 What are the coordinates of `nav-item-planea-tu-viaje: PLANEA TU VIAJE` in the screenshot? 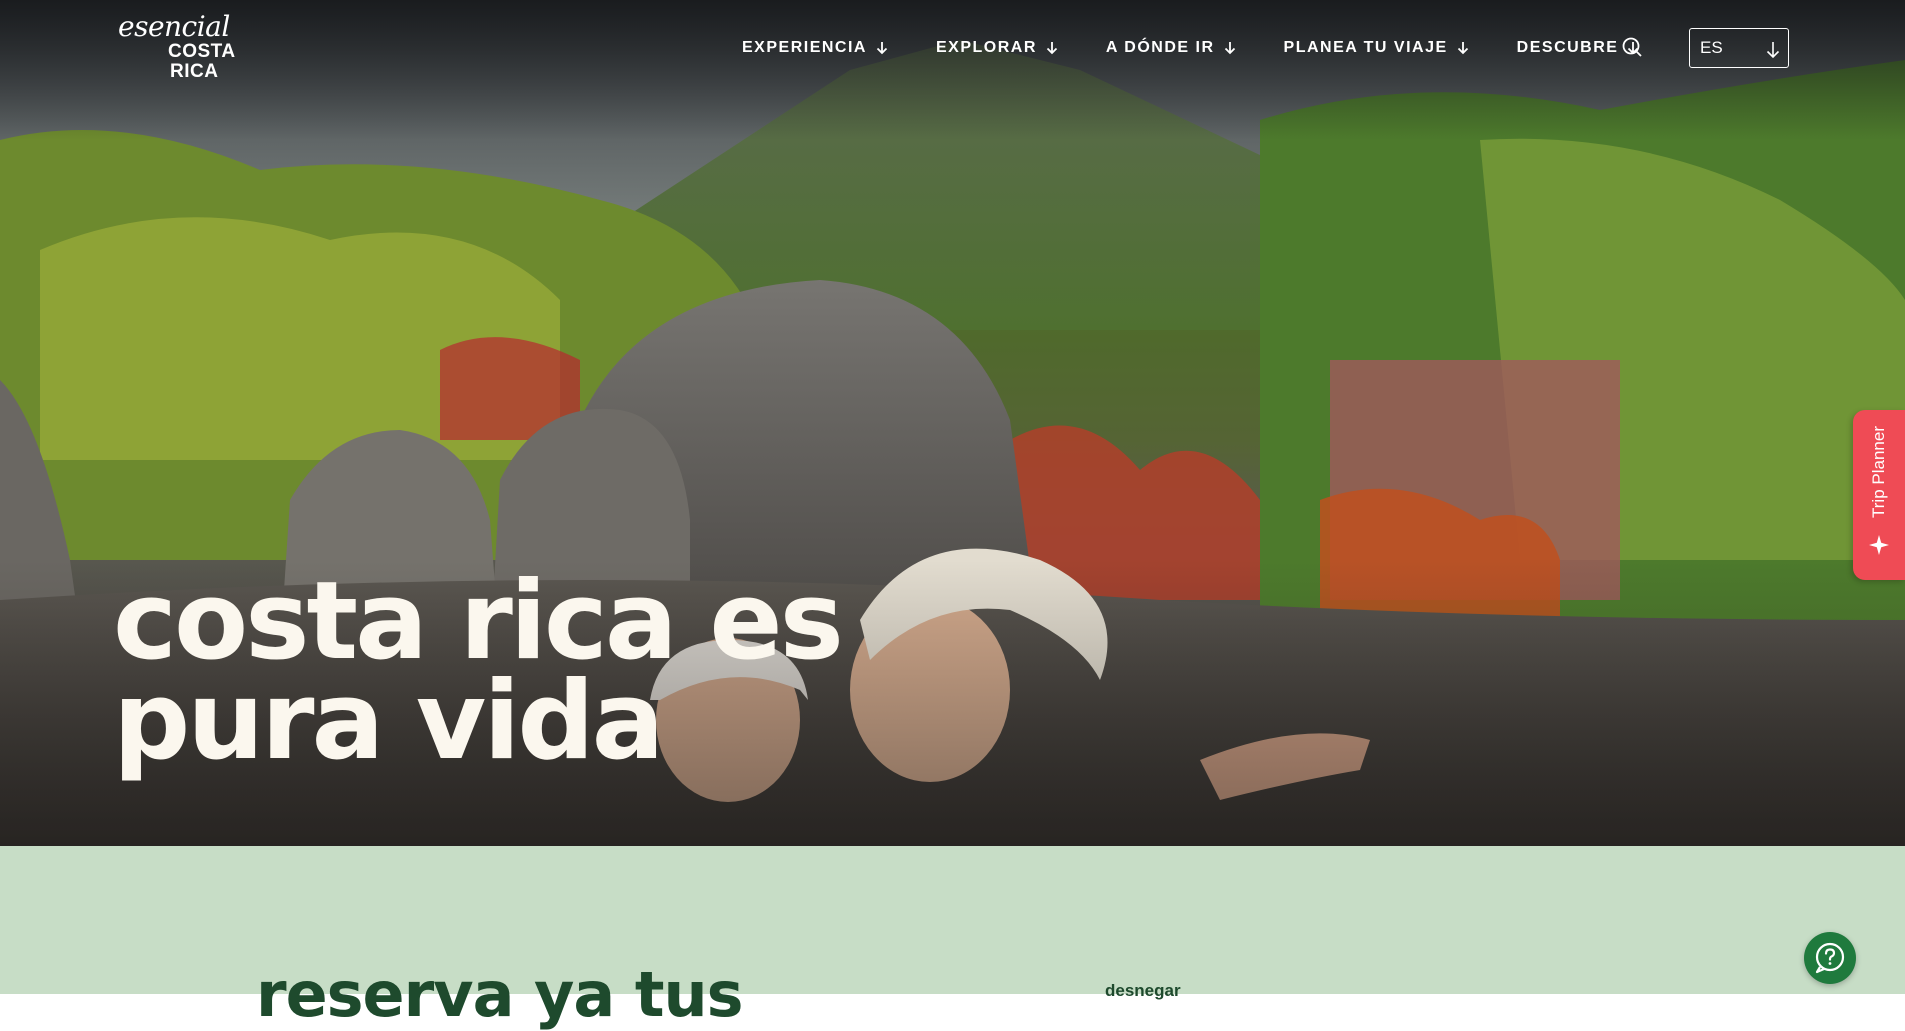 It's located at (1376, 48).